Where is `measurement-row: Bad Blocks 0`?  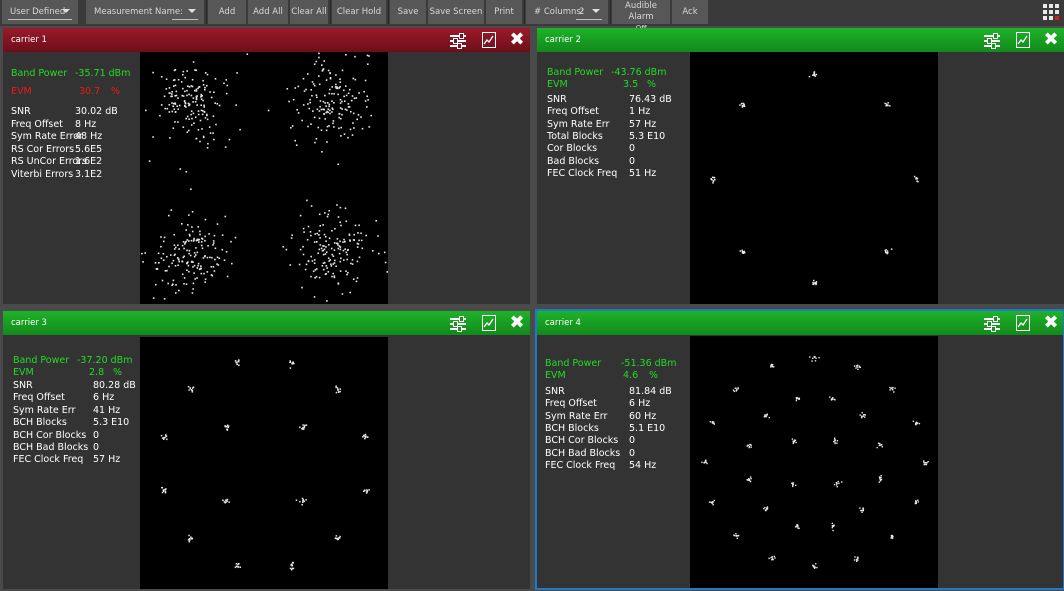 measurement-row: Bad Blocks 0 is located at coordinates (591, 161).